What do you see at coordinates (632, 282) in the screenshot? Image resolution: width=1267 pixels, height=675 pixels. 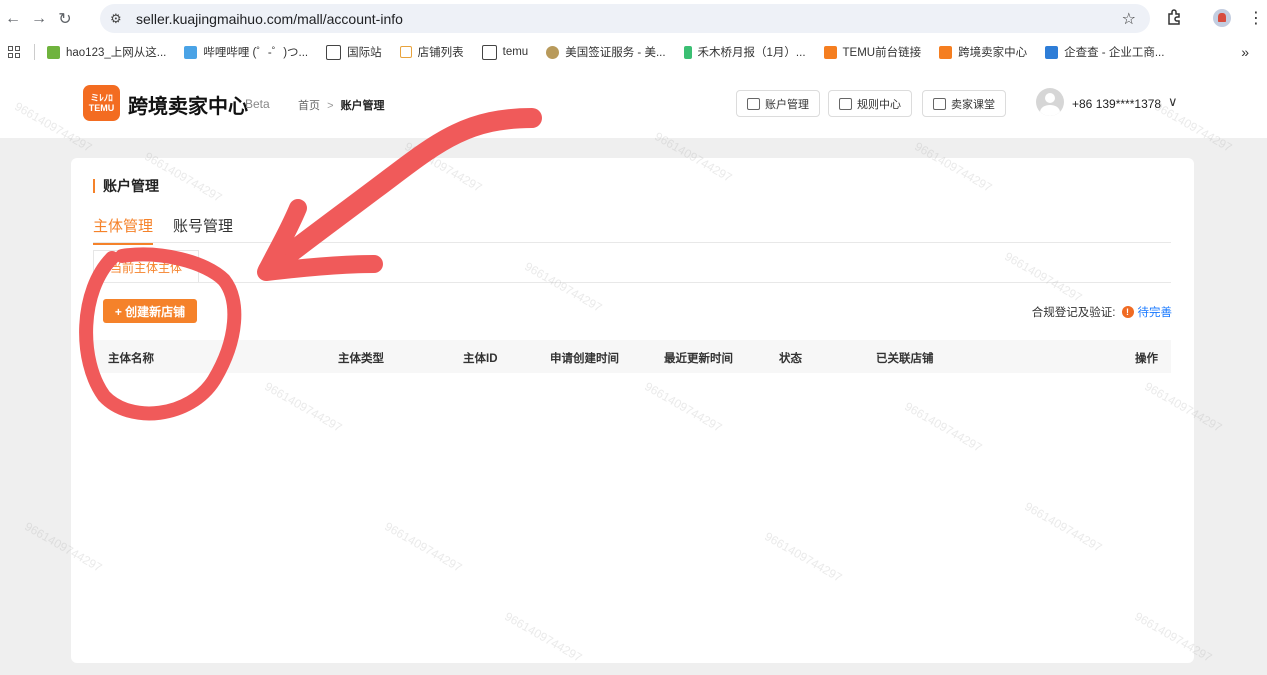 I see `subtab-divider` at bounding box center [632, 282].